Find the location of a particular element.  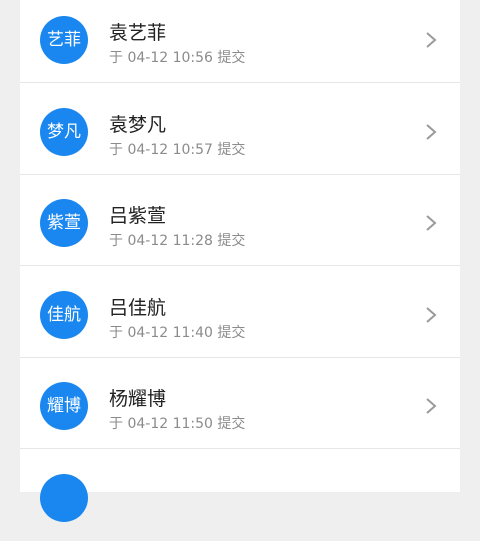

avatar: 紫萱 is located at coordinates (64, 223).